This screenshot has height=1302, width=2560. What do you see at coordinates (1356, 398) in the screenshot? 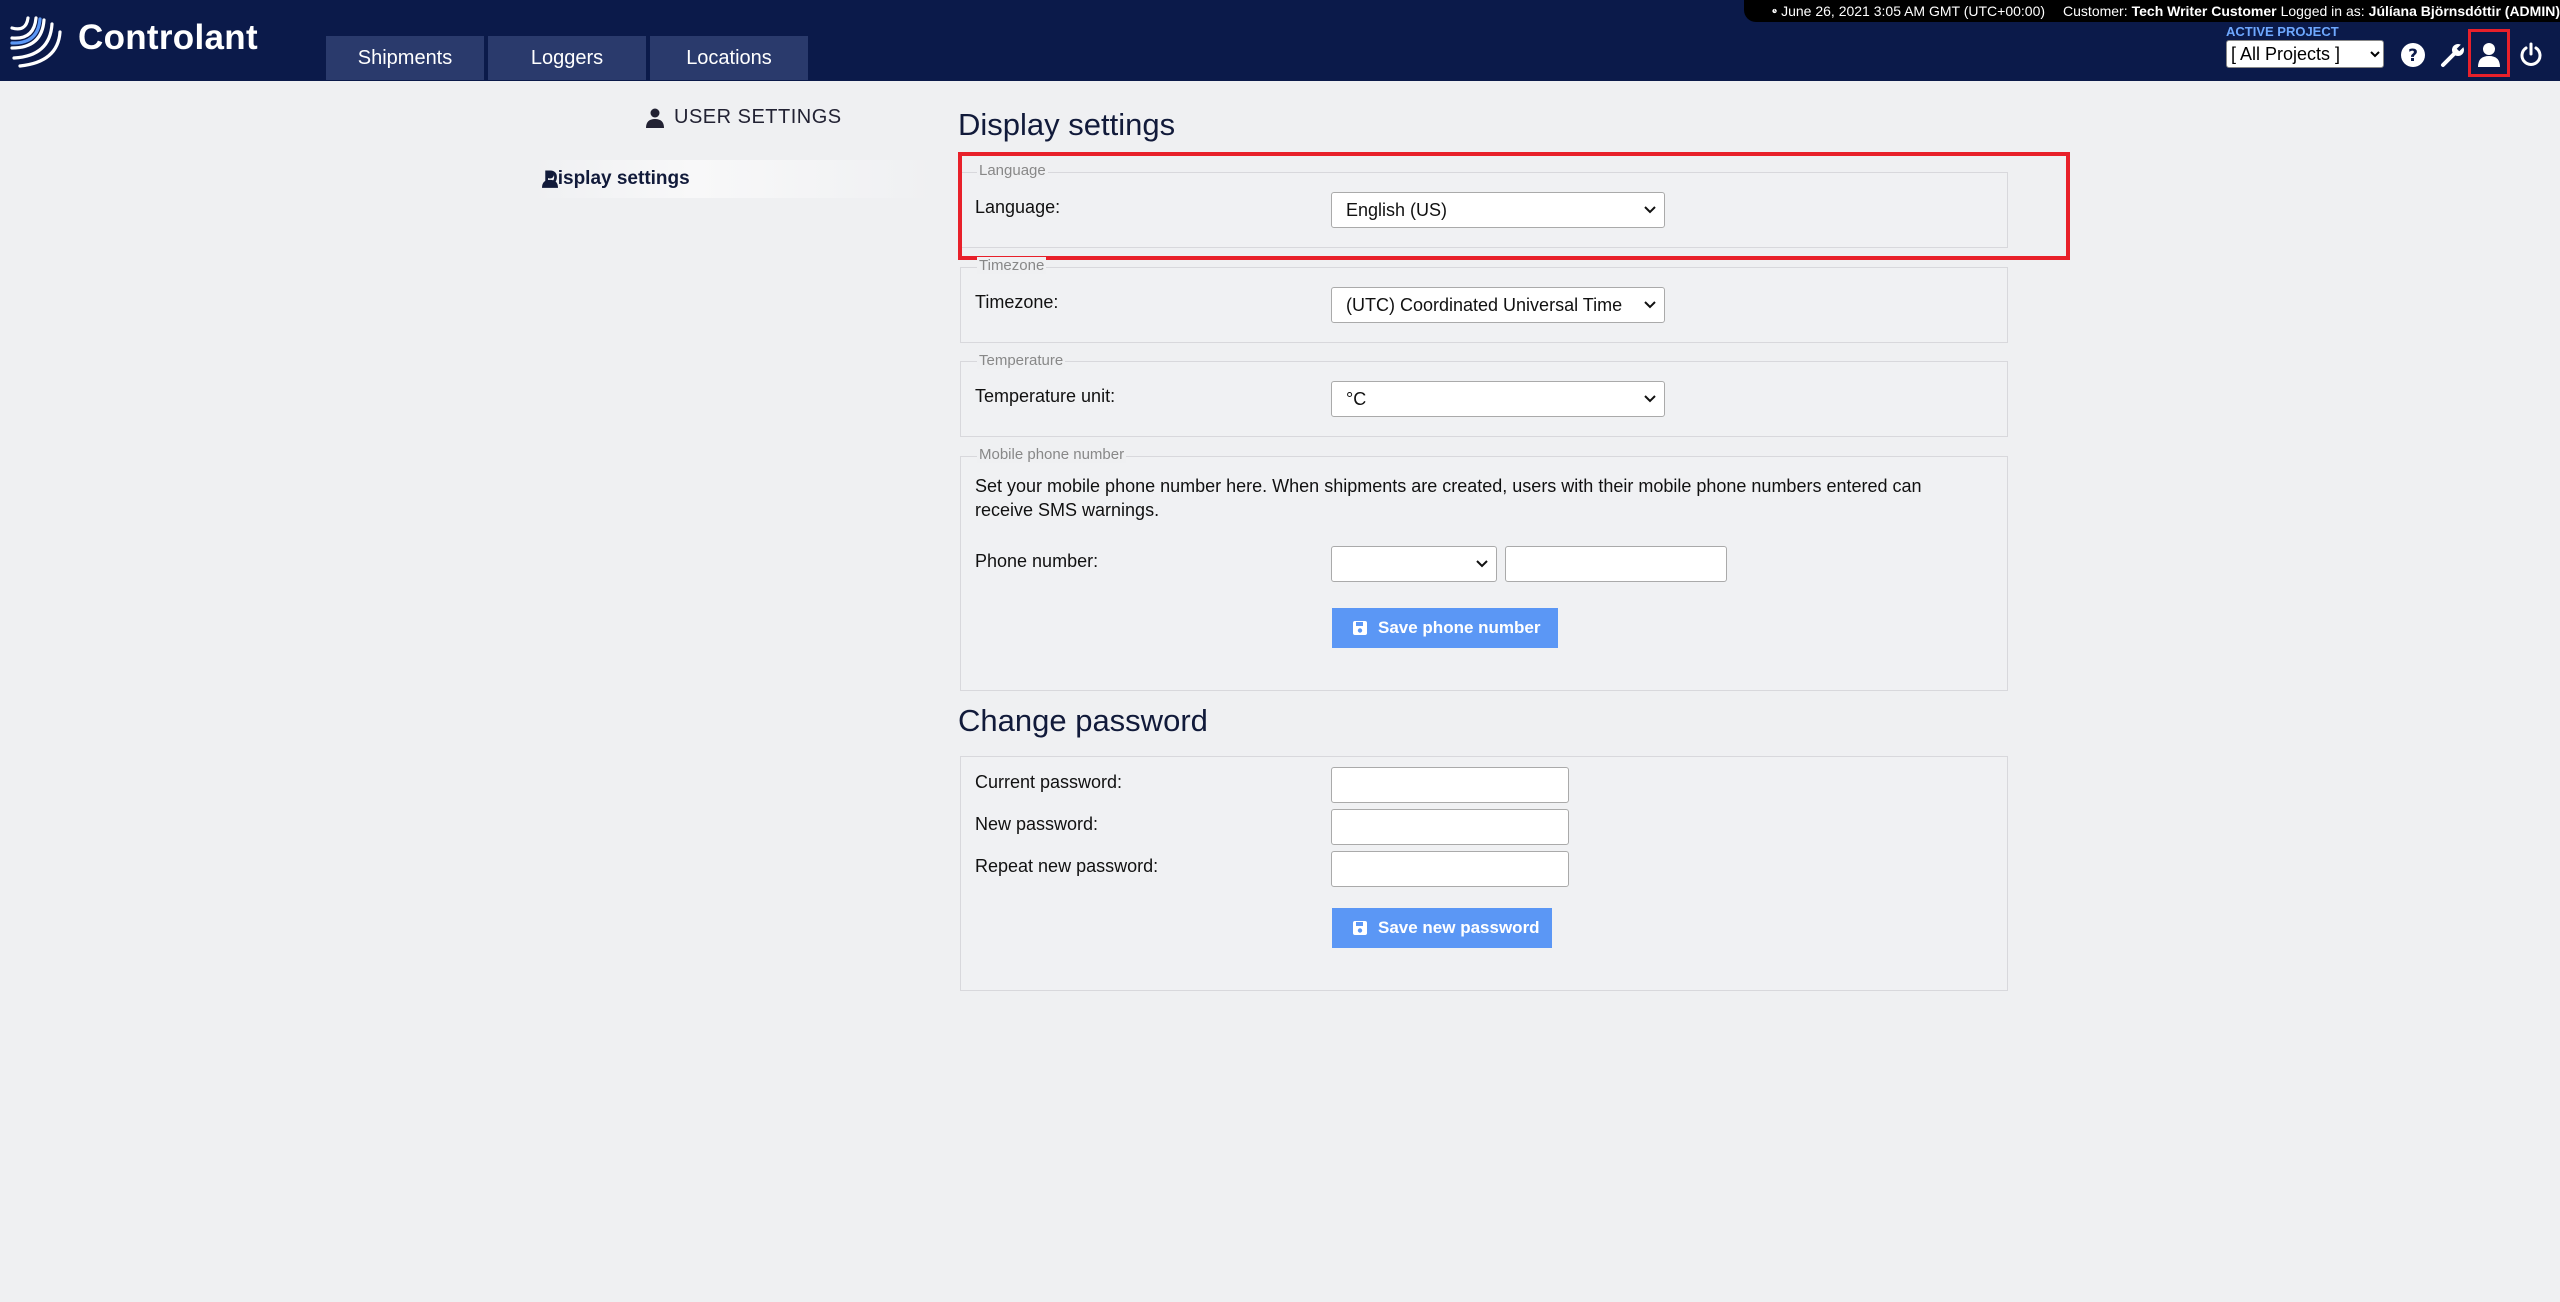
I see `temperature-unit-value: °C` at bounding box center [1356, 398].